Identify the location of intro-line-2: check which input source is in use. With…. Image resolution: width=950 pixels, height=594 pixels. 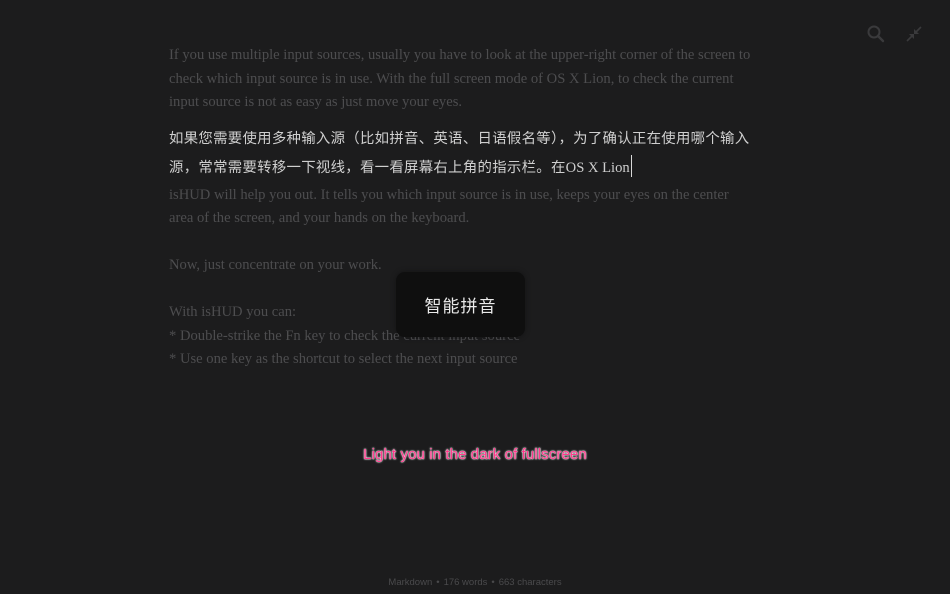
(451, 78).